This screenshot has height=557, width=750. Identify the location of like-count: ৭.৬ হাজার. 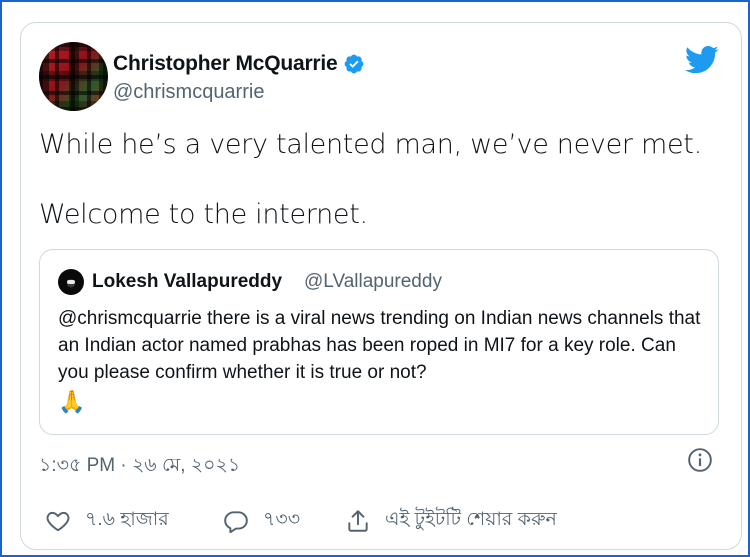
(127, 519).